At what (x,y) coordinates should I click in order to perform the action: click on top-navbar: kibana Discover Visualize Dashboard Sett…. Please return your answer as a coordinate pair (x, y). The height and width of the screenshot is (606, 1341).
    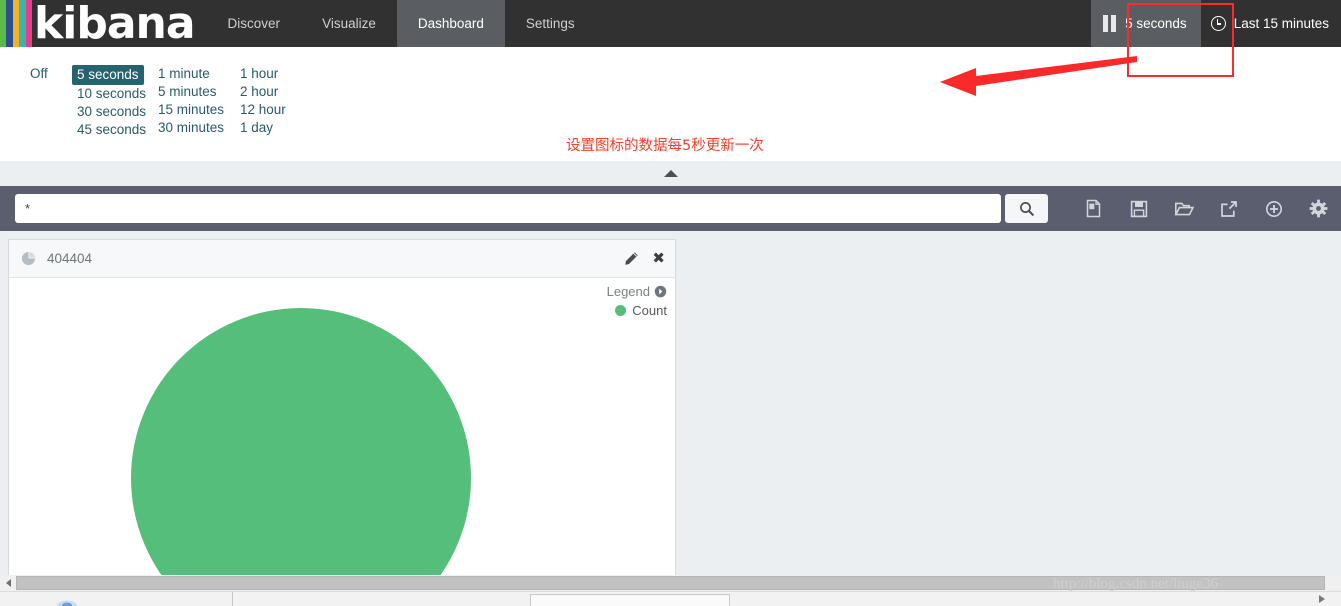
    Looking at the image, I should click on (670, 28).